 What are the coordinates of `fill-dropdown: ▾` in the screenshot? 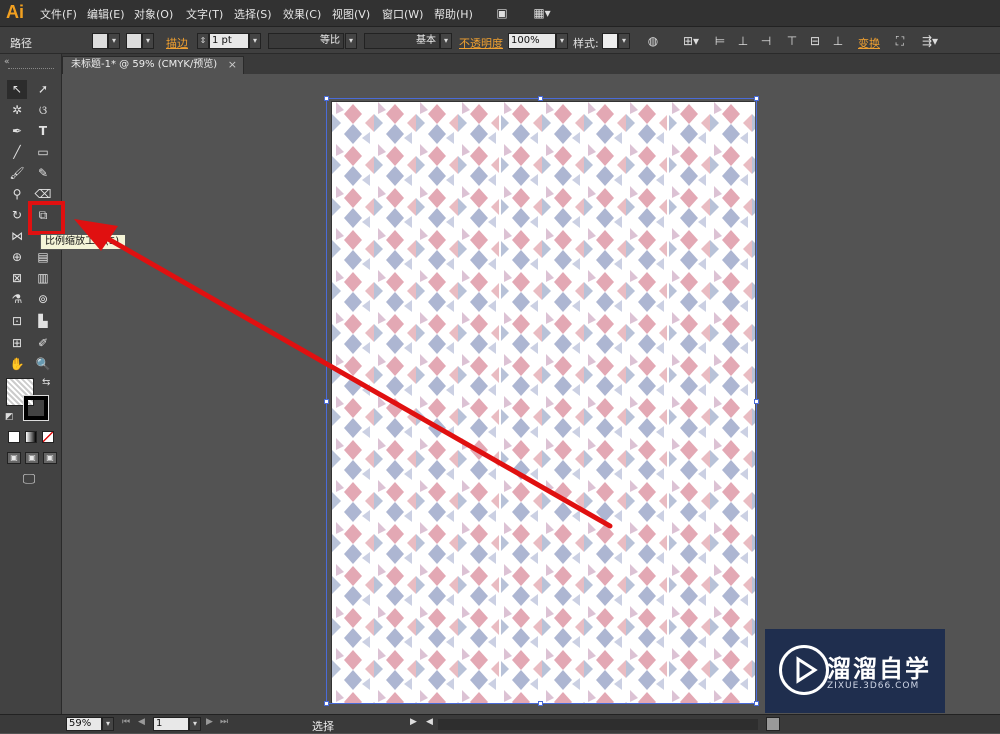 It's located at (114, 41).